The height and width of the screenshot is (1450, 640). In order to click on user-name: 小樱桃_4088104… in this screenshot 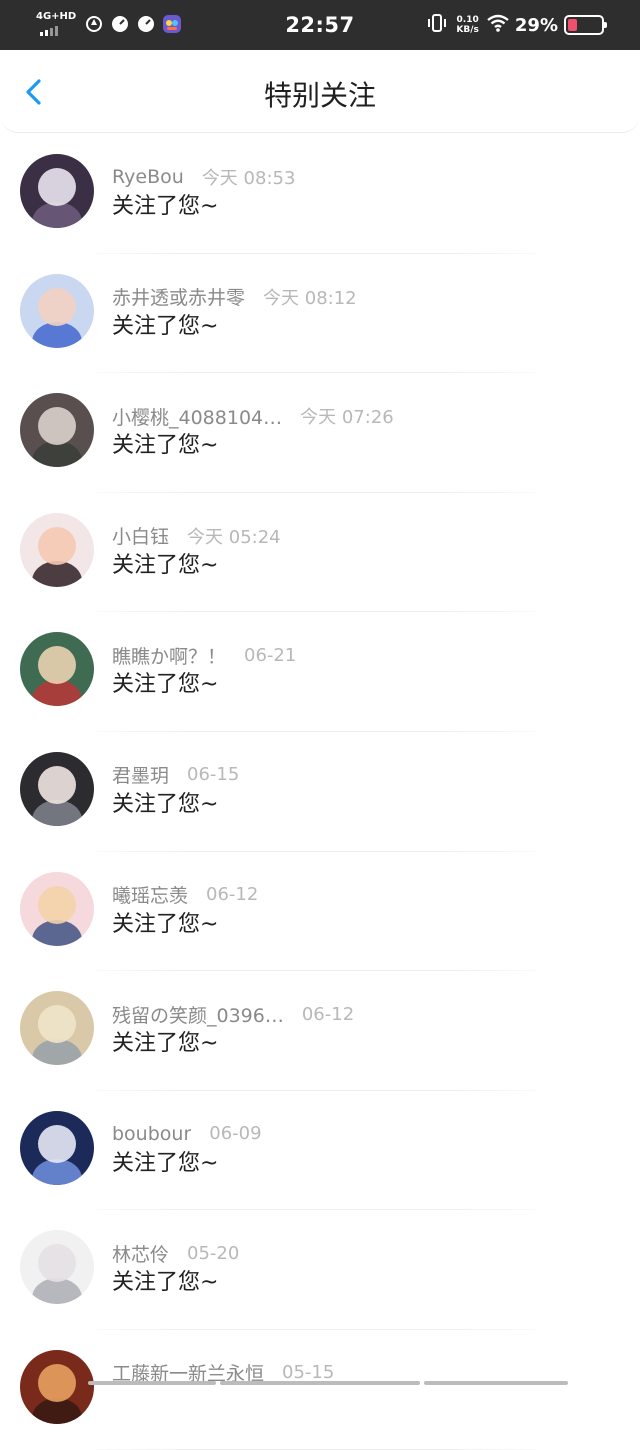, I will do `click(197, 416)`.